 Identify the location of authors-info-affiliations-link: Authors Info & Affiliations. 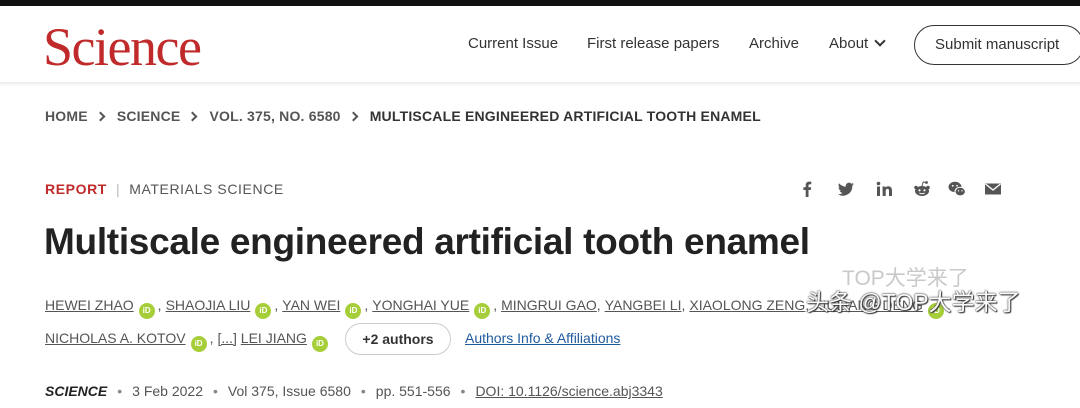
(542, 338).